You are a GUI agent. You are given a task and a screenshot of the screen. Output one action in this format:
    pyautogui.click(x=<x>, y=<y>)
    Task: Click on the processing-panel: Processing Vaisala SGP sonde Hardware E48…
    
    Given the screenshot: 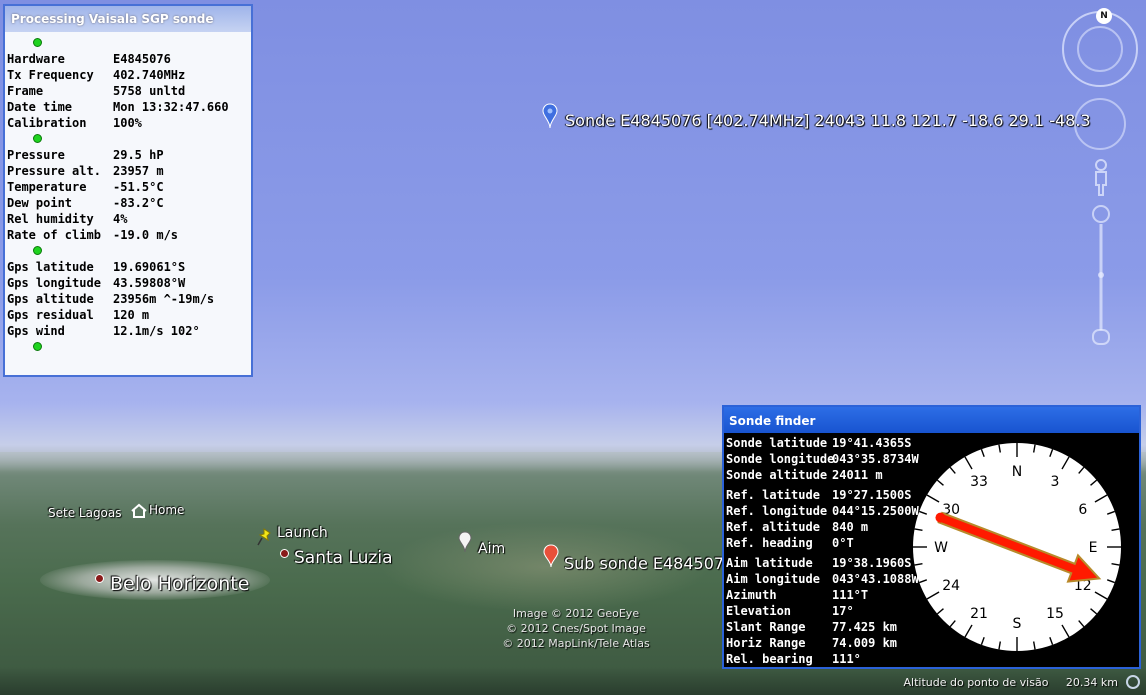 What is the action you would take?
    pyautogui.click(x=128, y=190)
    